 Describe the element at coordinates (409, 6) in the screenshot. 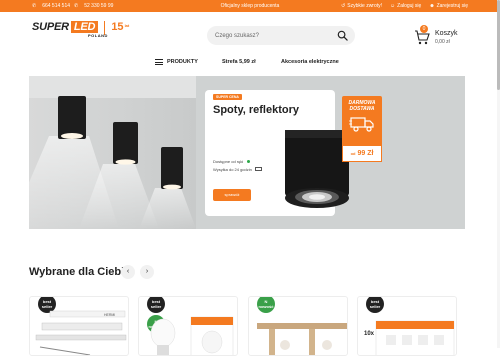

I see `login-label: Zaloguj się` at that location.